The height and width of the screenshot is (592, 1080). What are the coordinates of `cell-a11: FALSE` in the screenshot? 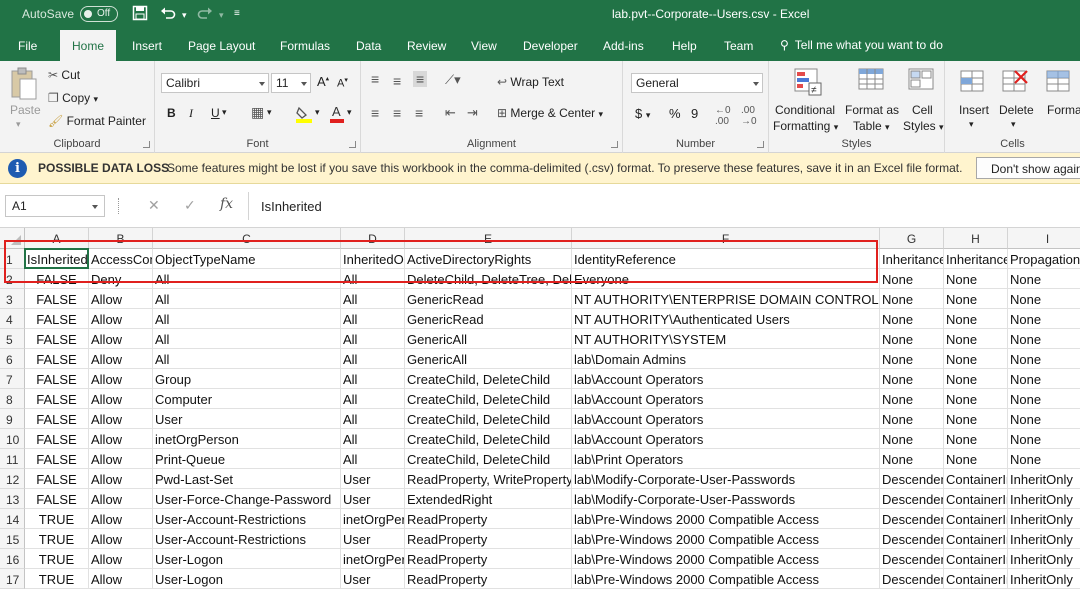 It's located at (57, 459).